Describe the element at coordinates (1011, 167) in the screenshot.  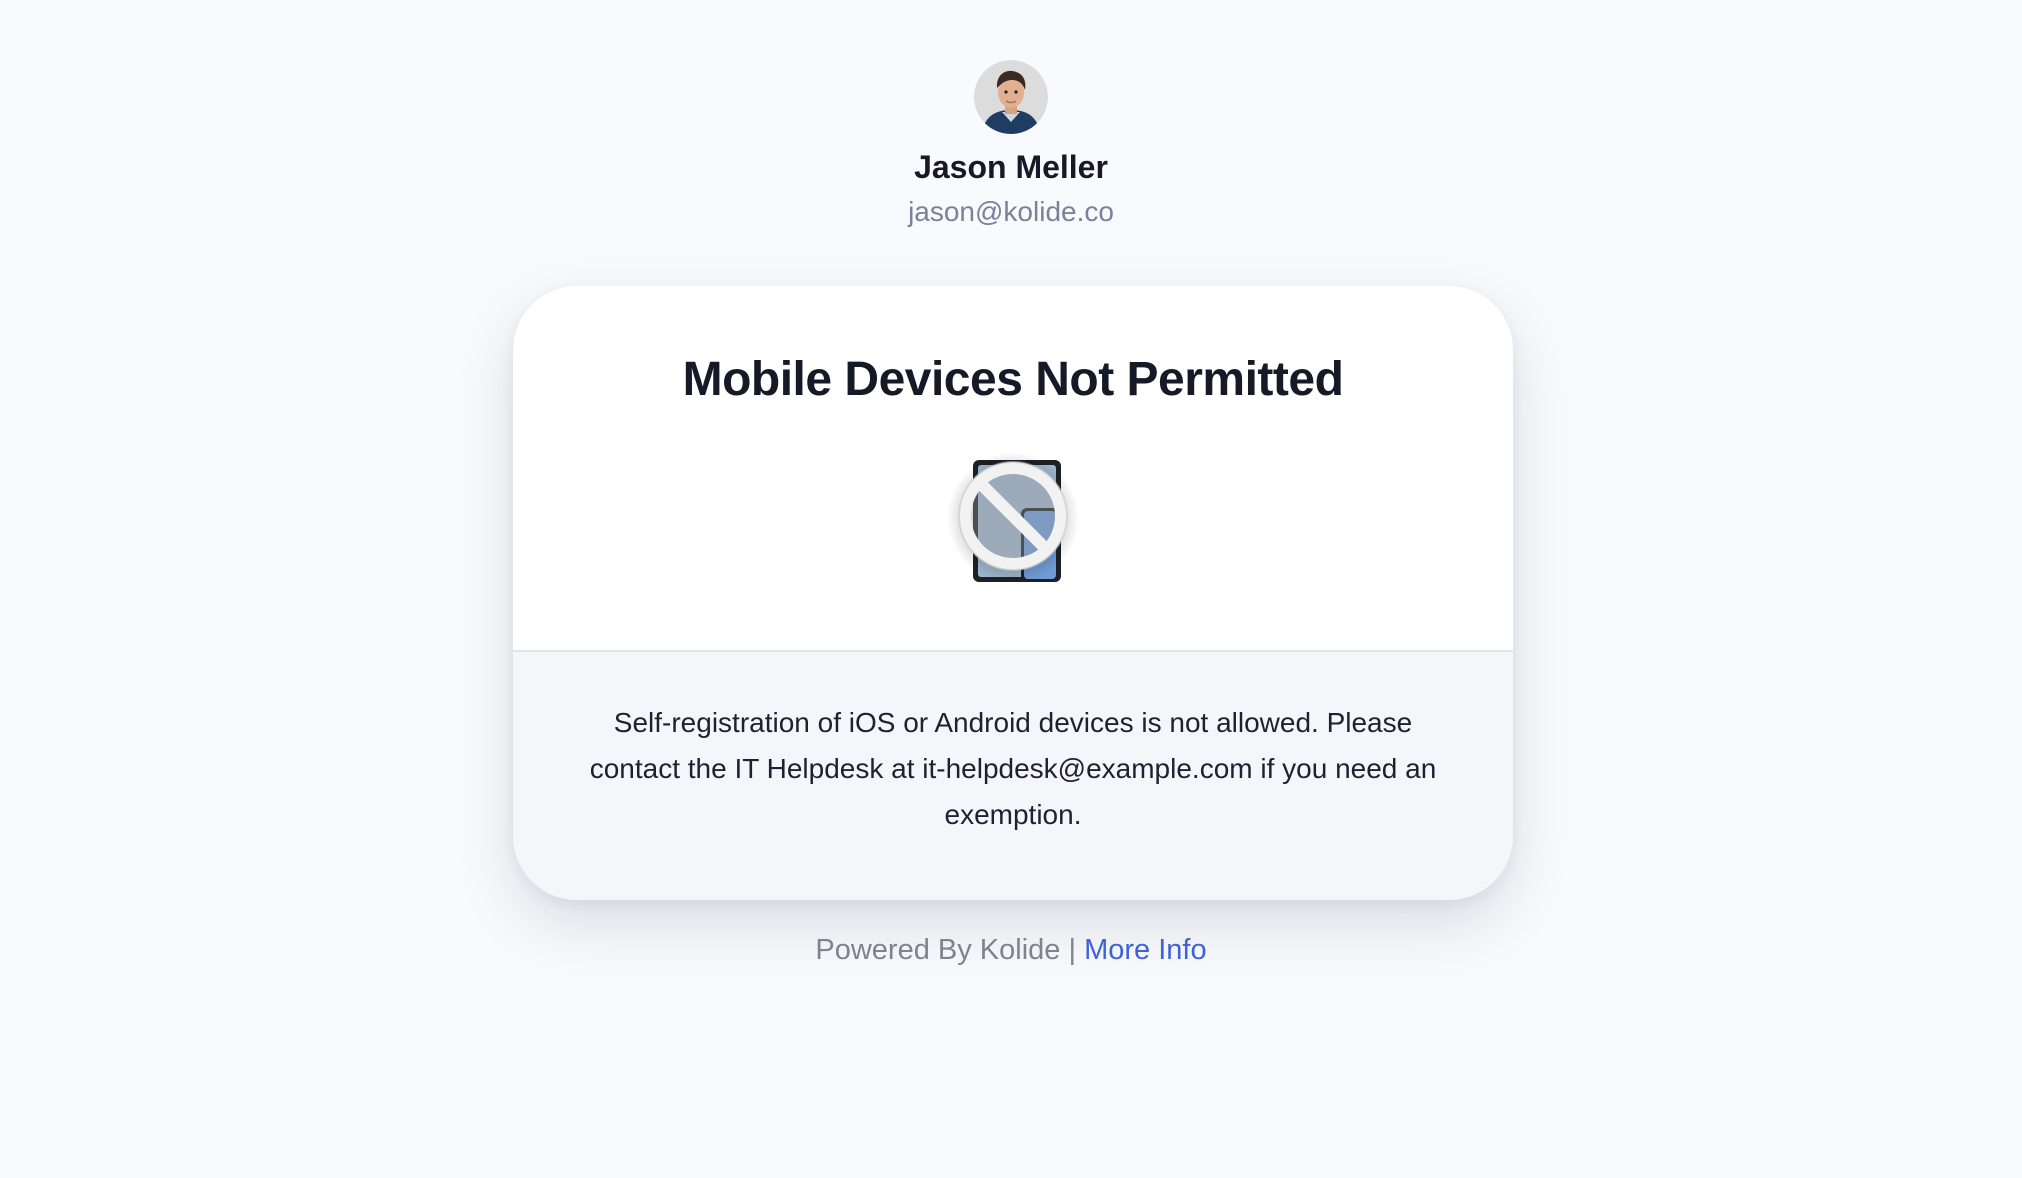
I see `user-name: Jason Meller` at that location.